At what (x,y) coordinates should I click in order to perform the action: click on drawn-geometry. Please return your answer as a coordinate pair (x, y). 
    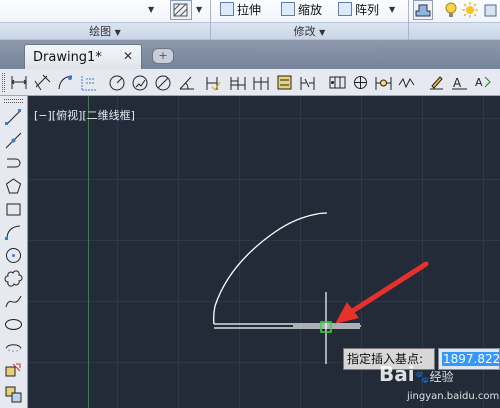
    Looking at the image, I should click on (286, 270).